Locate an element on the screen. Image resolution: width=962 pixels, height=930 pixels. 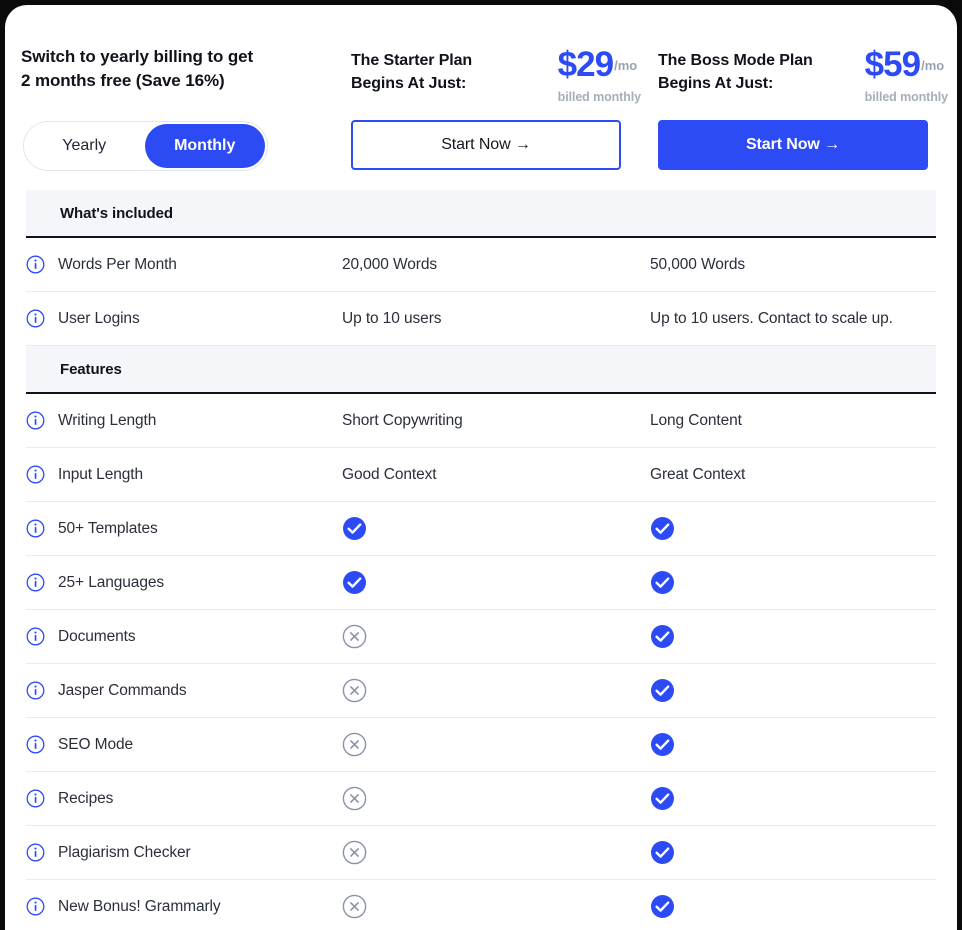
start-now-button-starter: Start Now → is located at coordinates (486, 145).